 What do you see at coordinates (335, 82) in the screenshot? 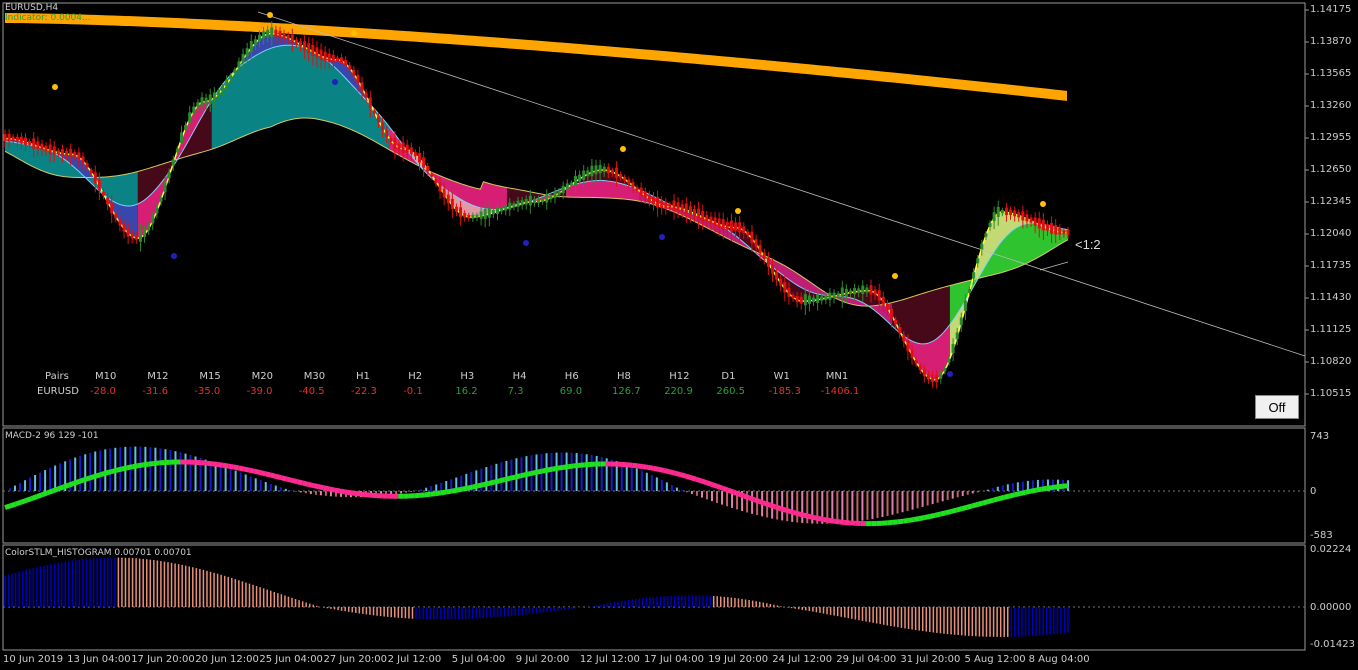
I see `fractal-dot` at bounding box center [335, 82].